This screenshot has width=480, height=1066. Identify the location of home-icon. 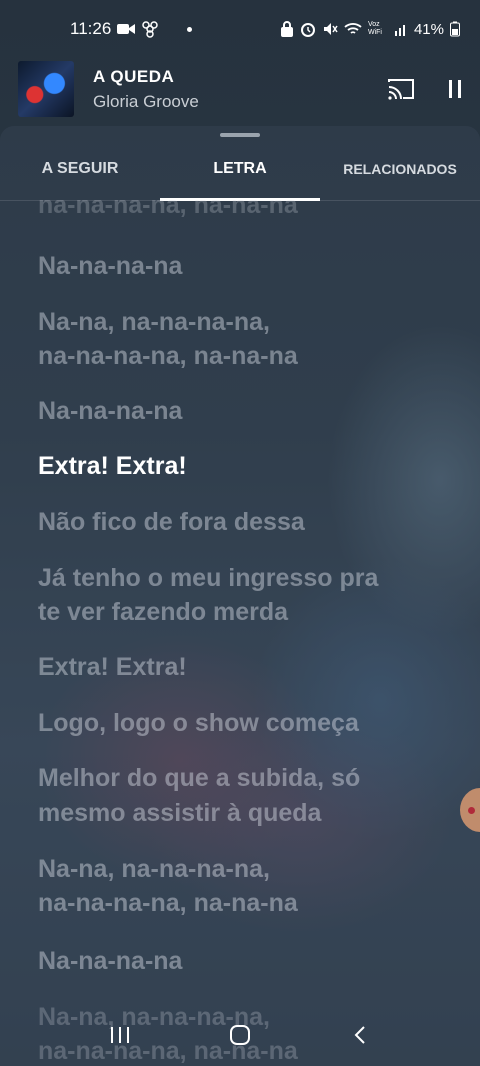
(240, 1035).